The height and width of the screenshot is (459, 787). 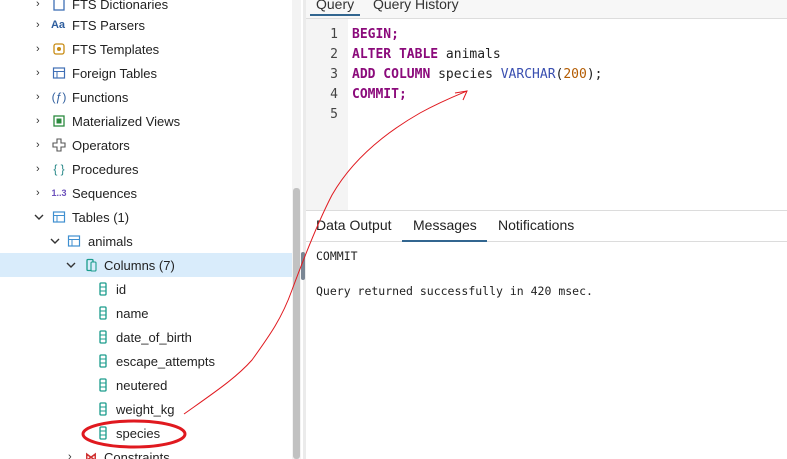 I want to click on tree-item-materialized-views: › Materialized Views, so click(x=146, y=121).